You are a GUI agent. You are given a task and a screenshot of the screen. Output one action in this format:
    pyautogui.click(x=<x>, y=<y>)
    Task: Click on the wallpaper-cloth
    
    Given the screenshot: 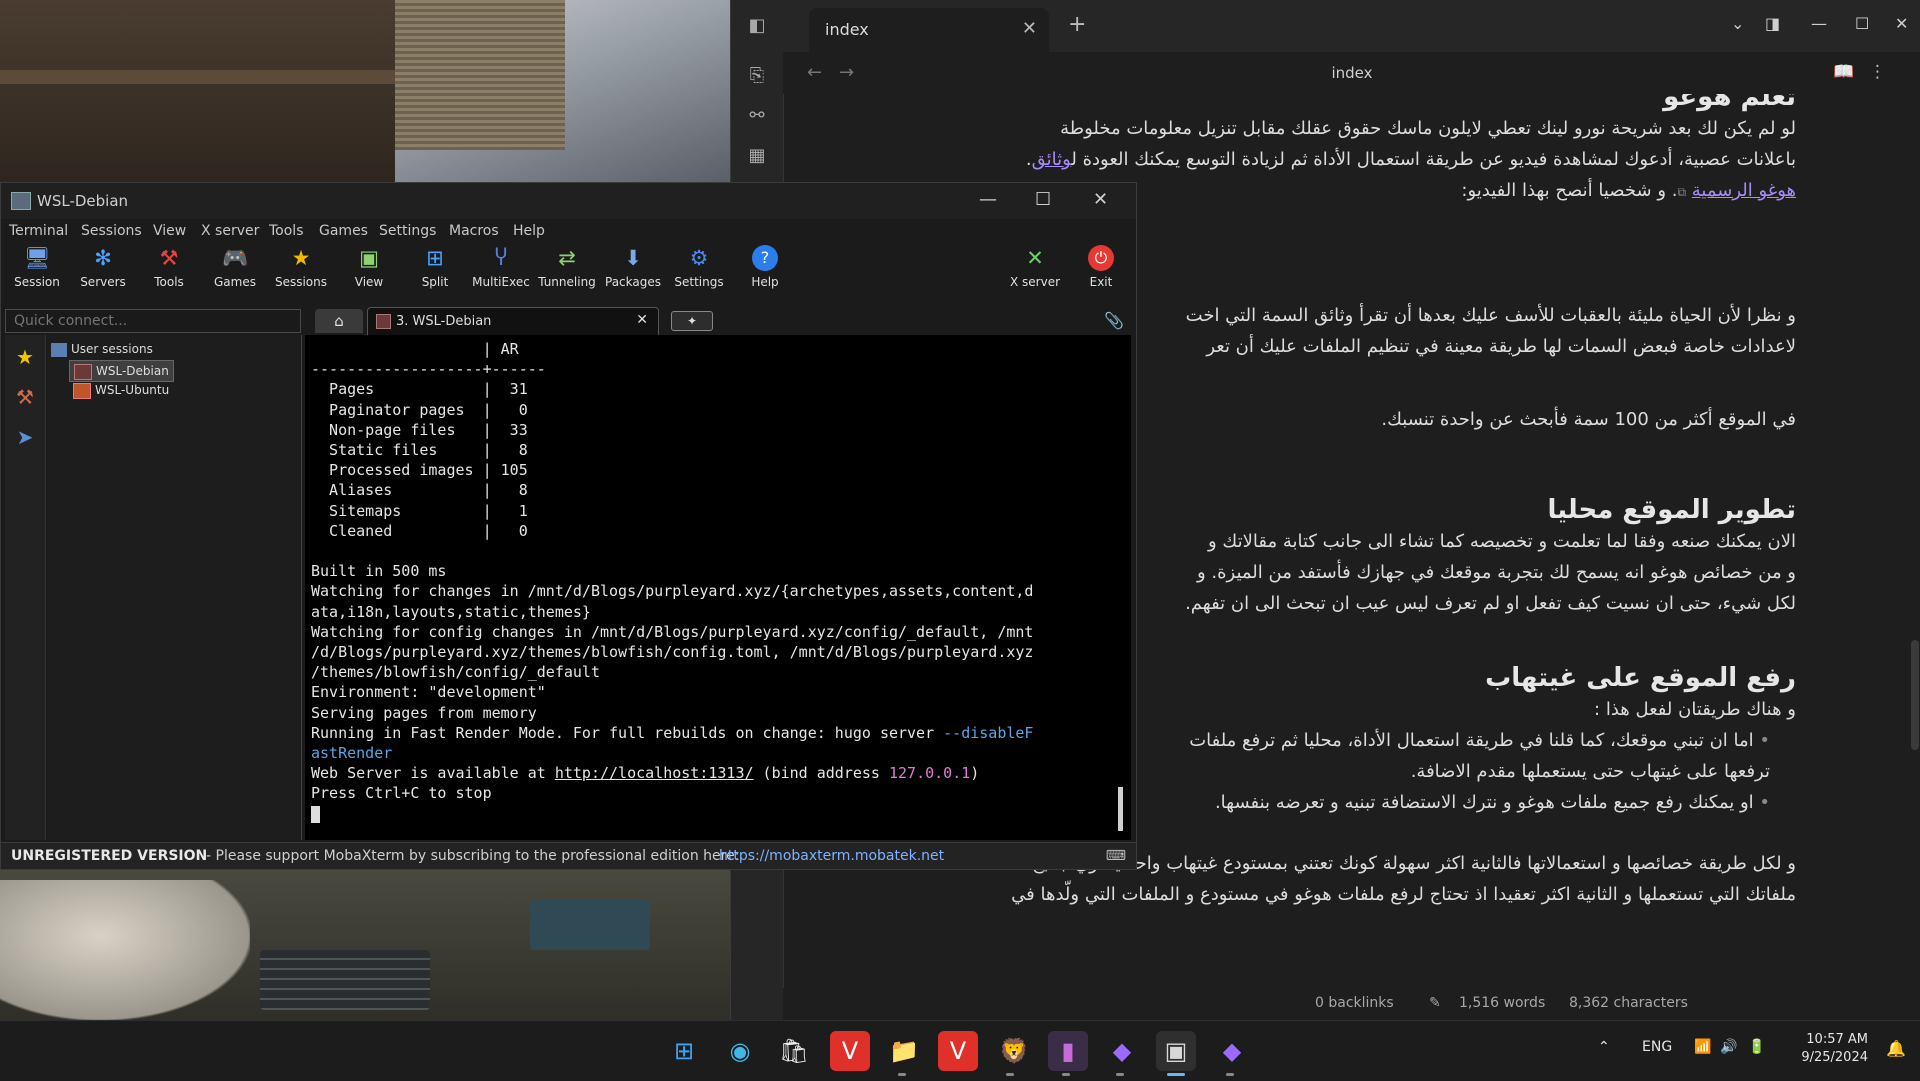 What is the action you would take?
    pyautogui.click(x=125, y=950)
    